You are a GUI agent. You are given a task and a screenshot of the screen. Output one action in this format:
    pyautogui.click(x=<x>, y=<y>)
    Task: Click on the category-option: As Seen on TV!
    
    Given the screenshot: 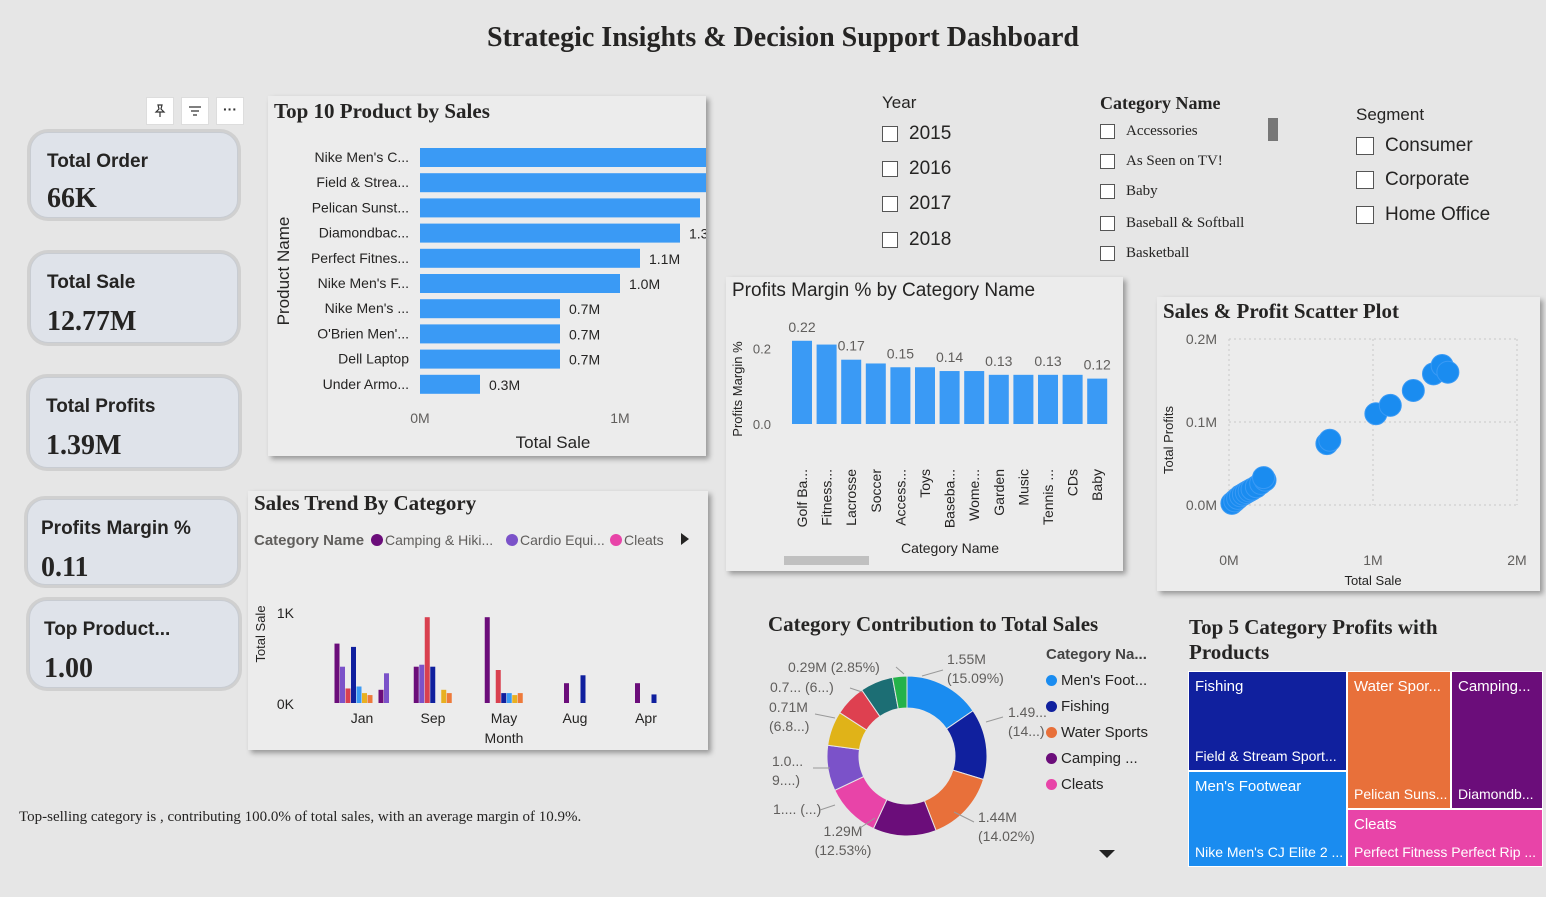 What is the action you would take?
    pyautogui.click(x=1161, y=161)
    